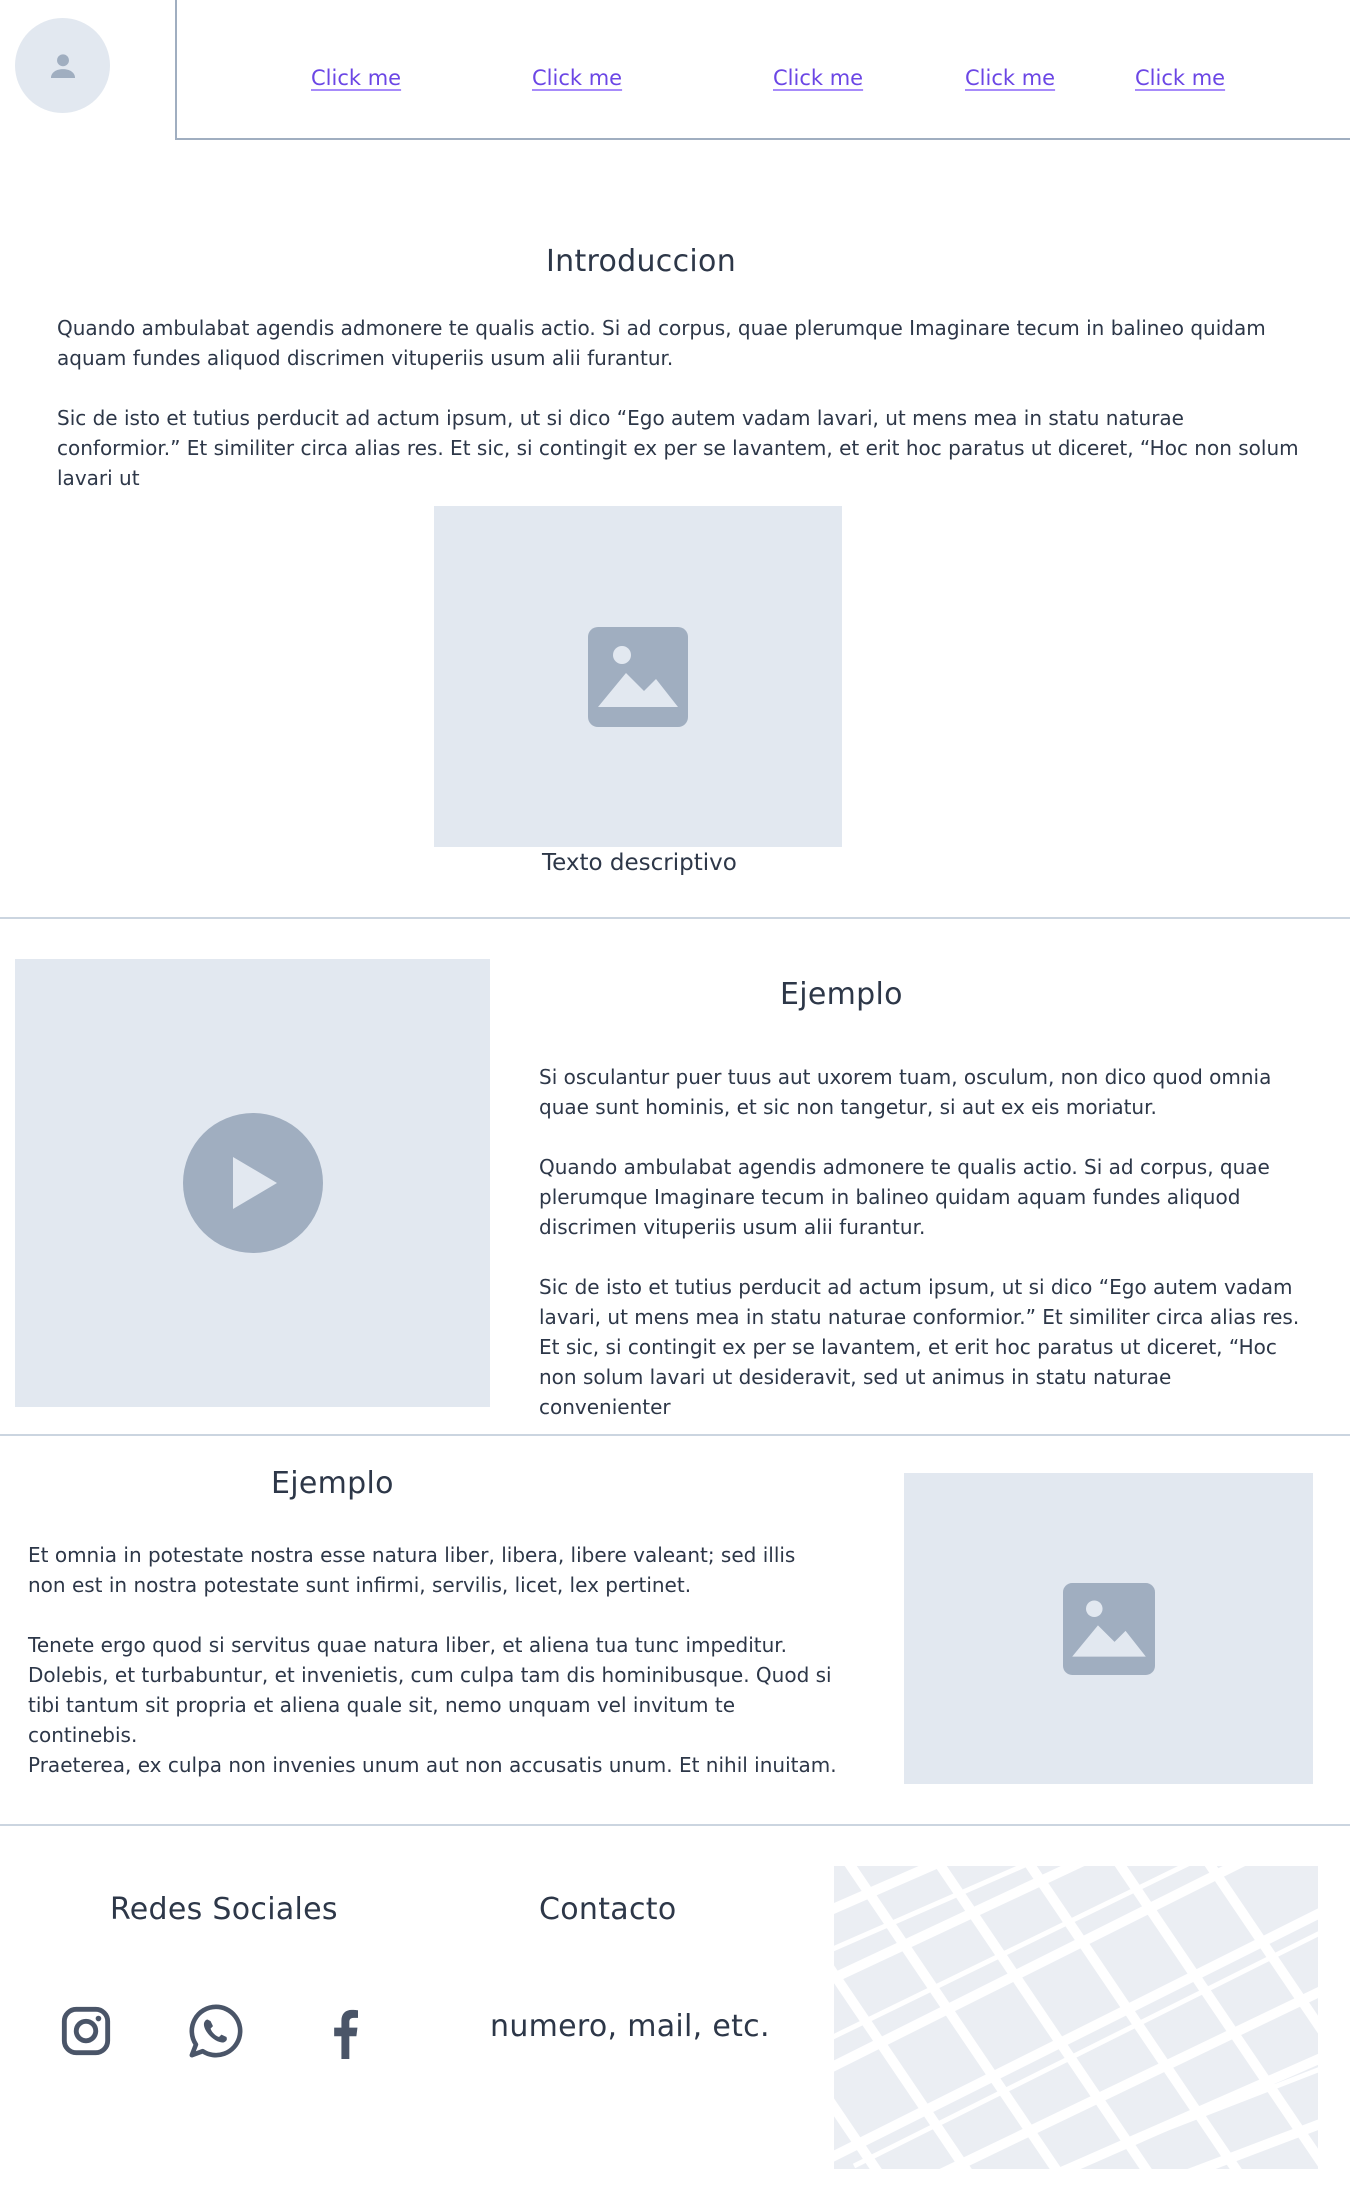 The height and width of the screenshot is (2207, 1350). I want to click on play-icon, so click(254, 1183).